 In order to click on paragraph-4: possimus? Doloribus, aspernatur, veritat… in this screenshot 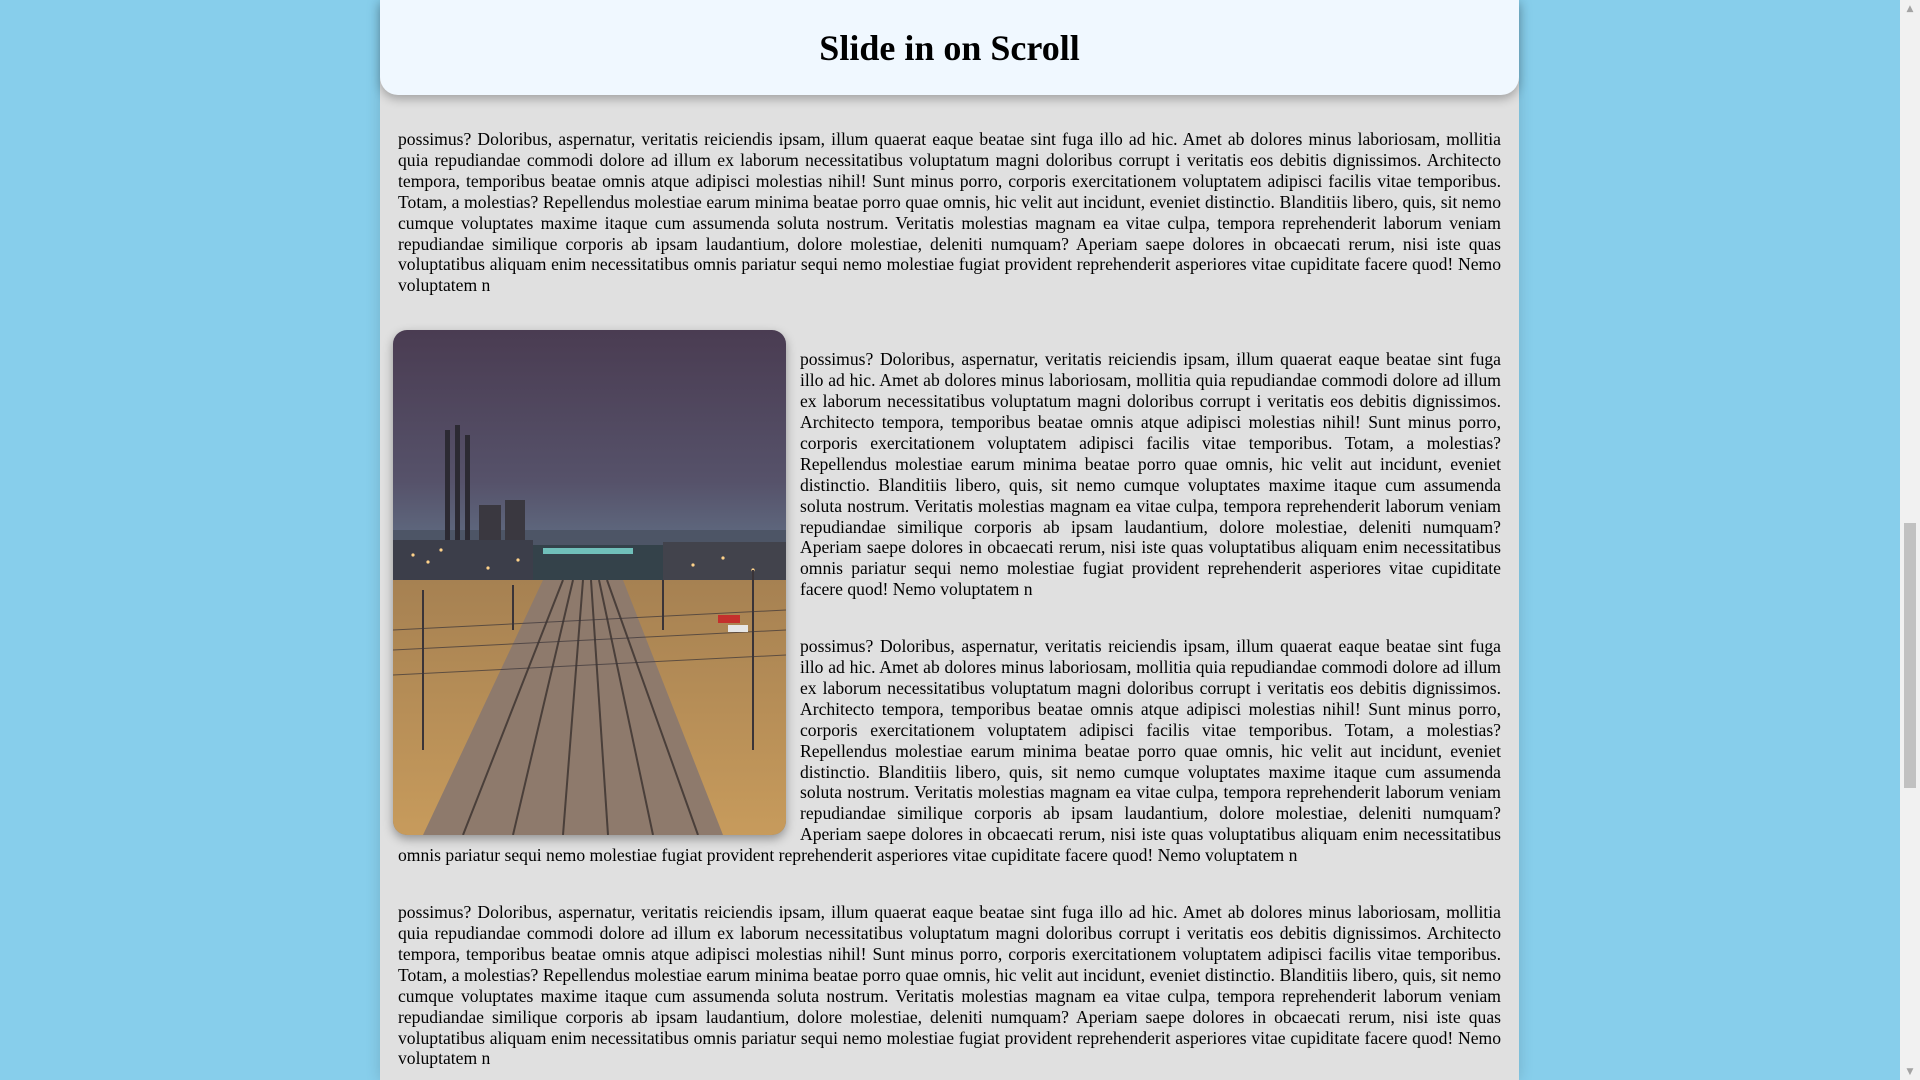, I will do `click(949, 985)`.